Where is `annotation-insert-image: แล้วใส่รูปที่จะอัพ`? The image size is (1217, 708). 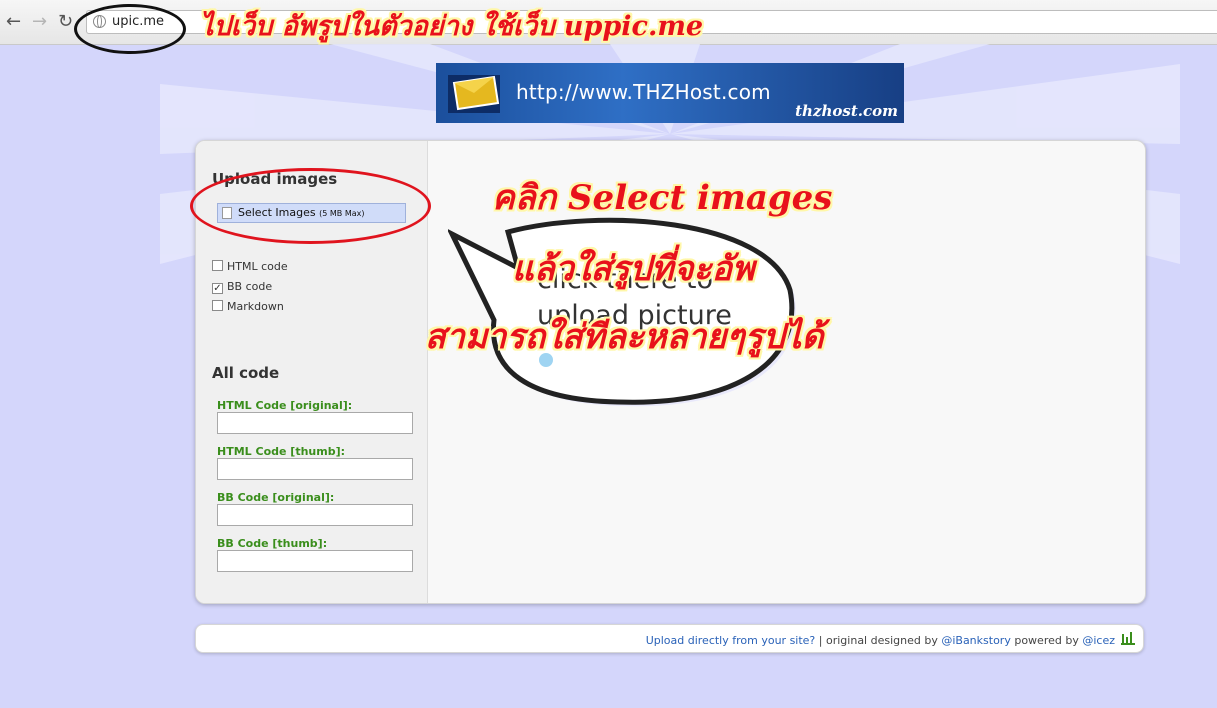
annotation-insert-image: แล้วใส่รูปที่จะอัพ is located at coordinates (633, 269).